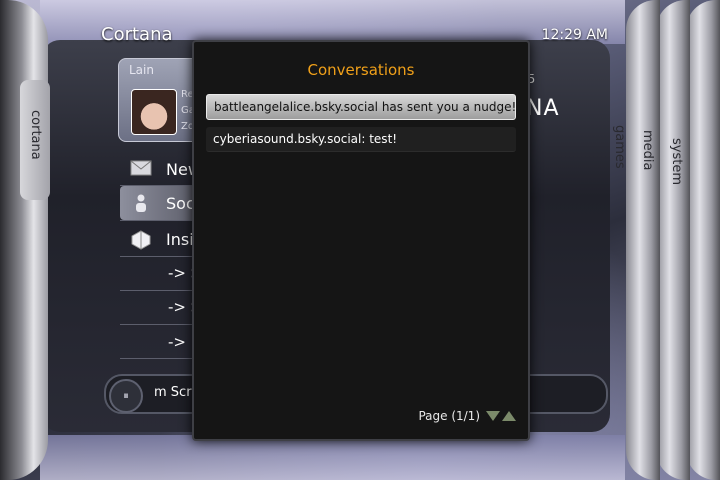  What do you see at coordinates (154, 112) in the screenshot?
I see `avatar` at bounding box center [154, 112].